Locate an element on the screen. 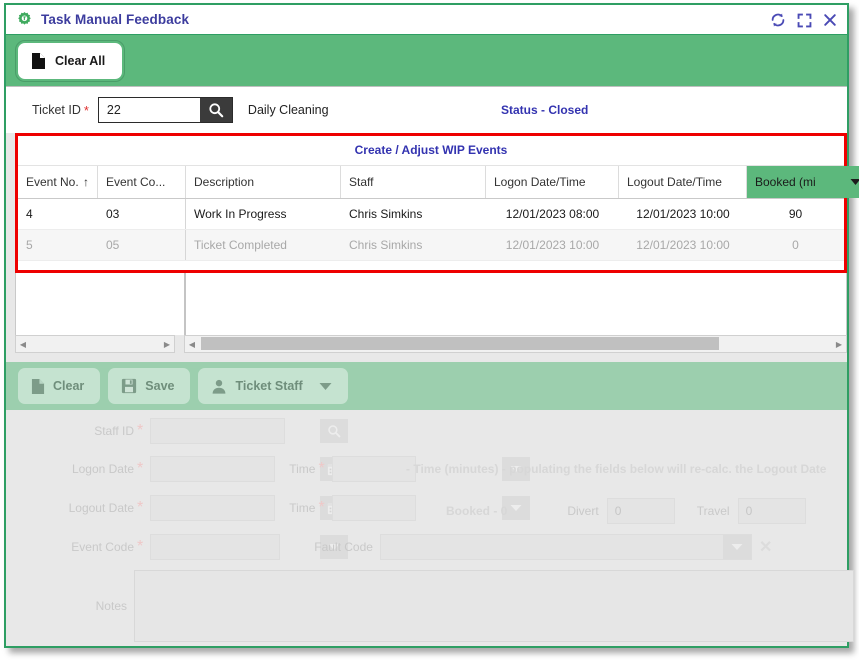  column-header-event-no-label: Event No. is located at coordinates (52, 182).